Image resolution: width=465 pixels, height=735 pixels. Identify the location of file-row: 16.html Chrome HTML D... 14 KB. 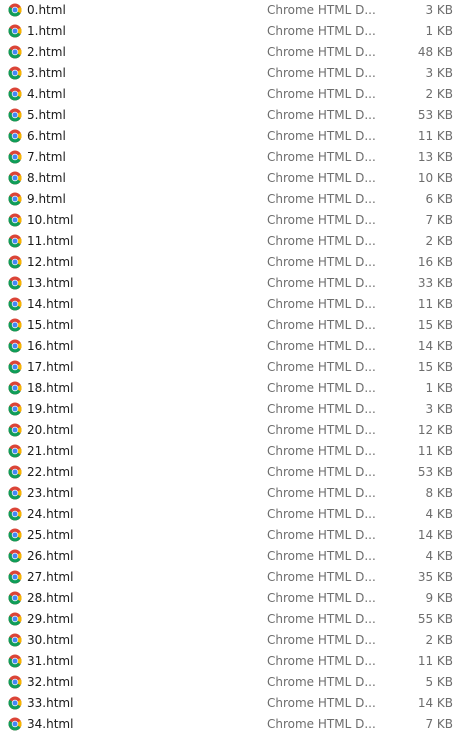
(232, 346).